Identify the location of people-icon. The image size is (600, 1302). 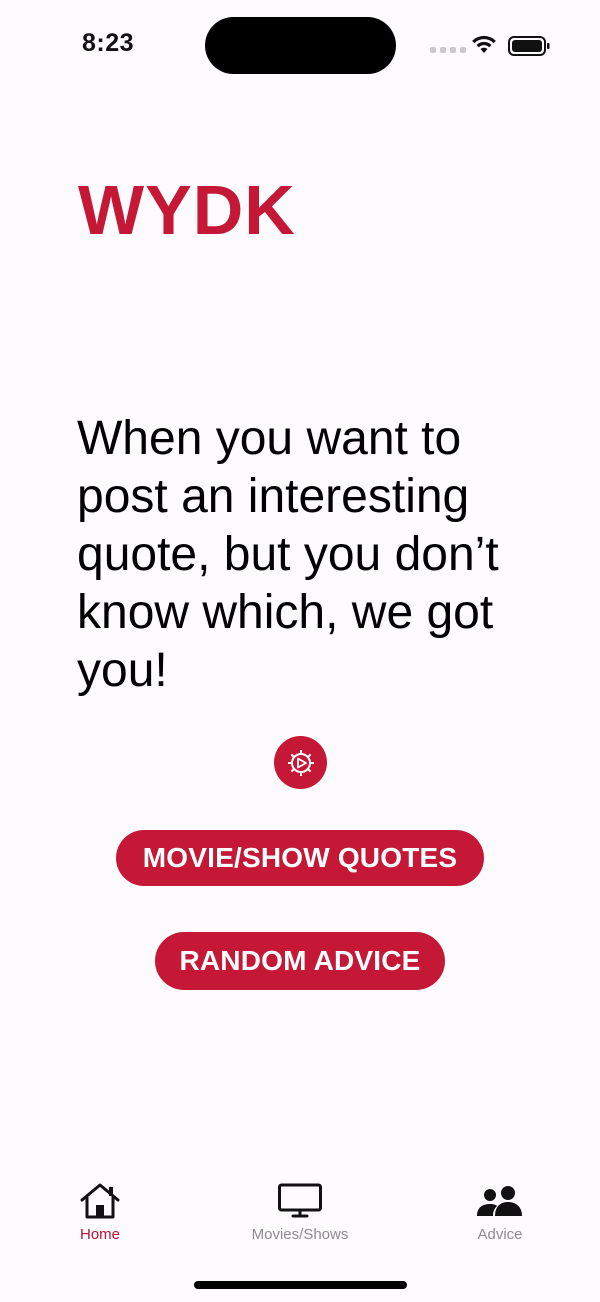
(499, 1201).